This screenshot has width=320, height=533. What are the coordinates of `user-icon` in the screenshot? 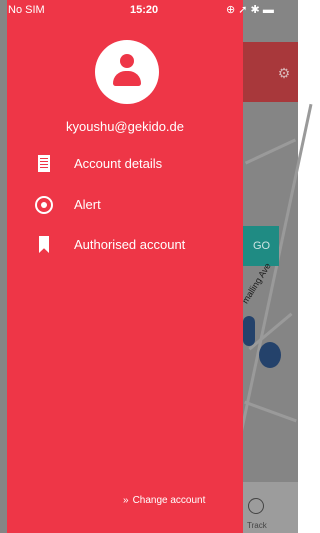 It's located at (127, 61).